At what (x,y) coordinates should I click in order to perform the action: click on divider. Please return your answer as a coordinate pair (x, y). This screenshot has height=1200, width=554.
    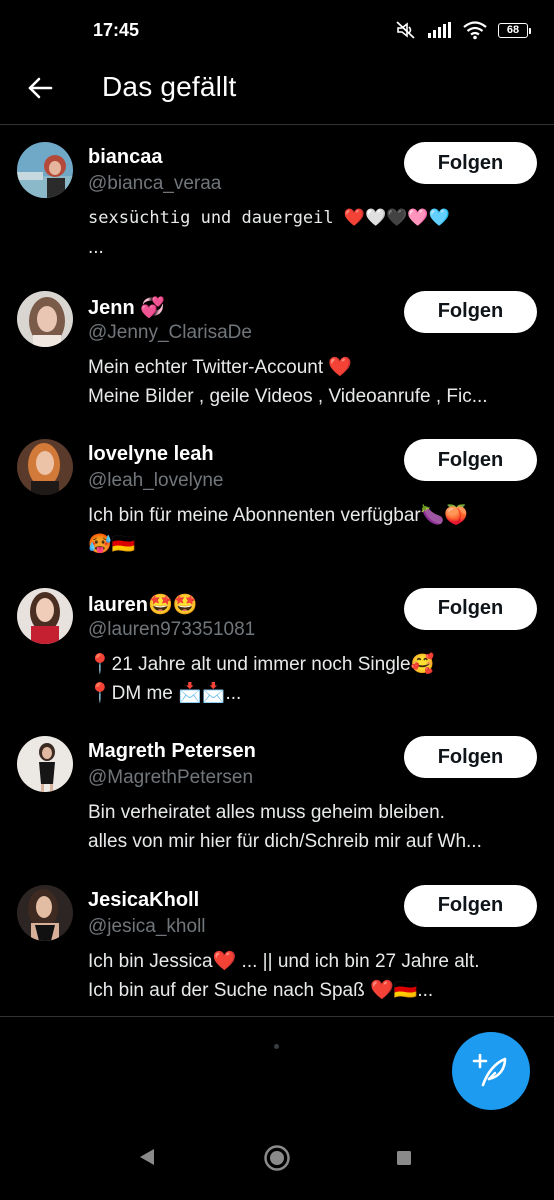
    Looking at the image, I should click on (277, 1016).